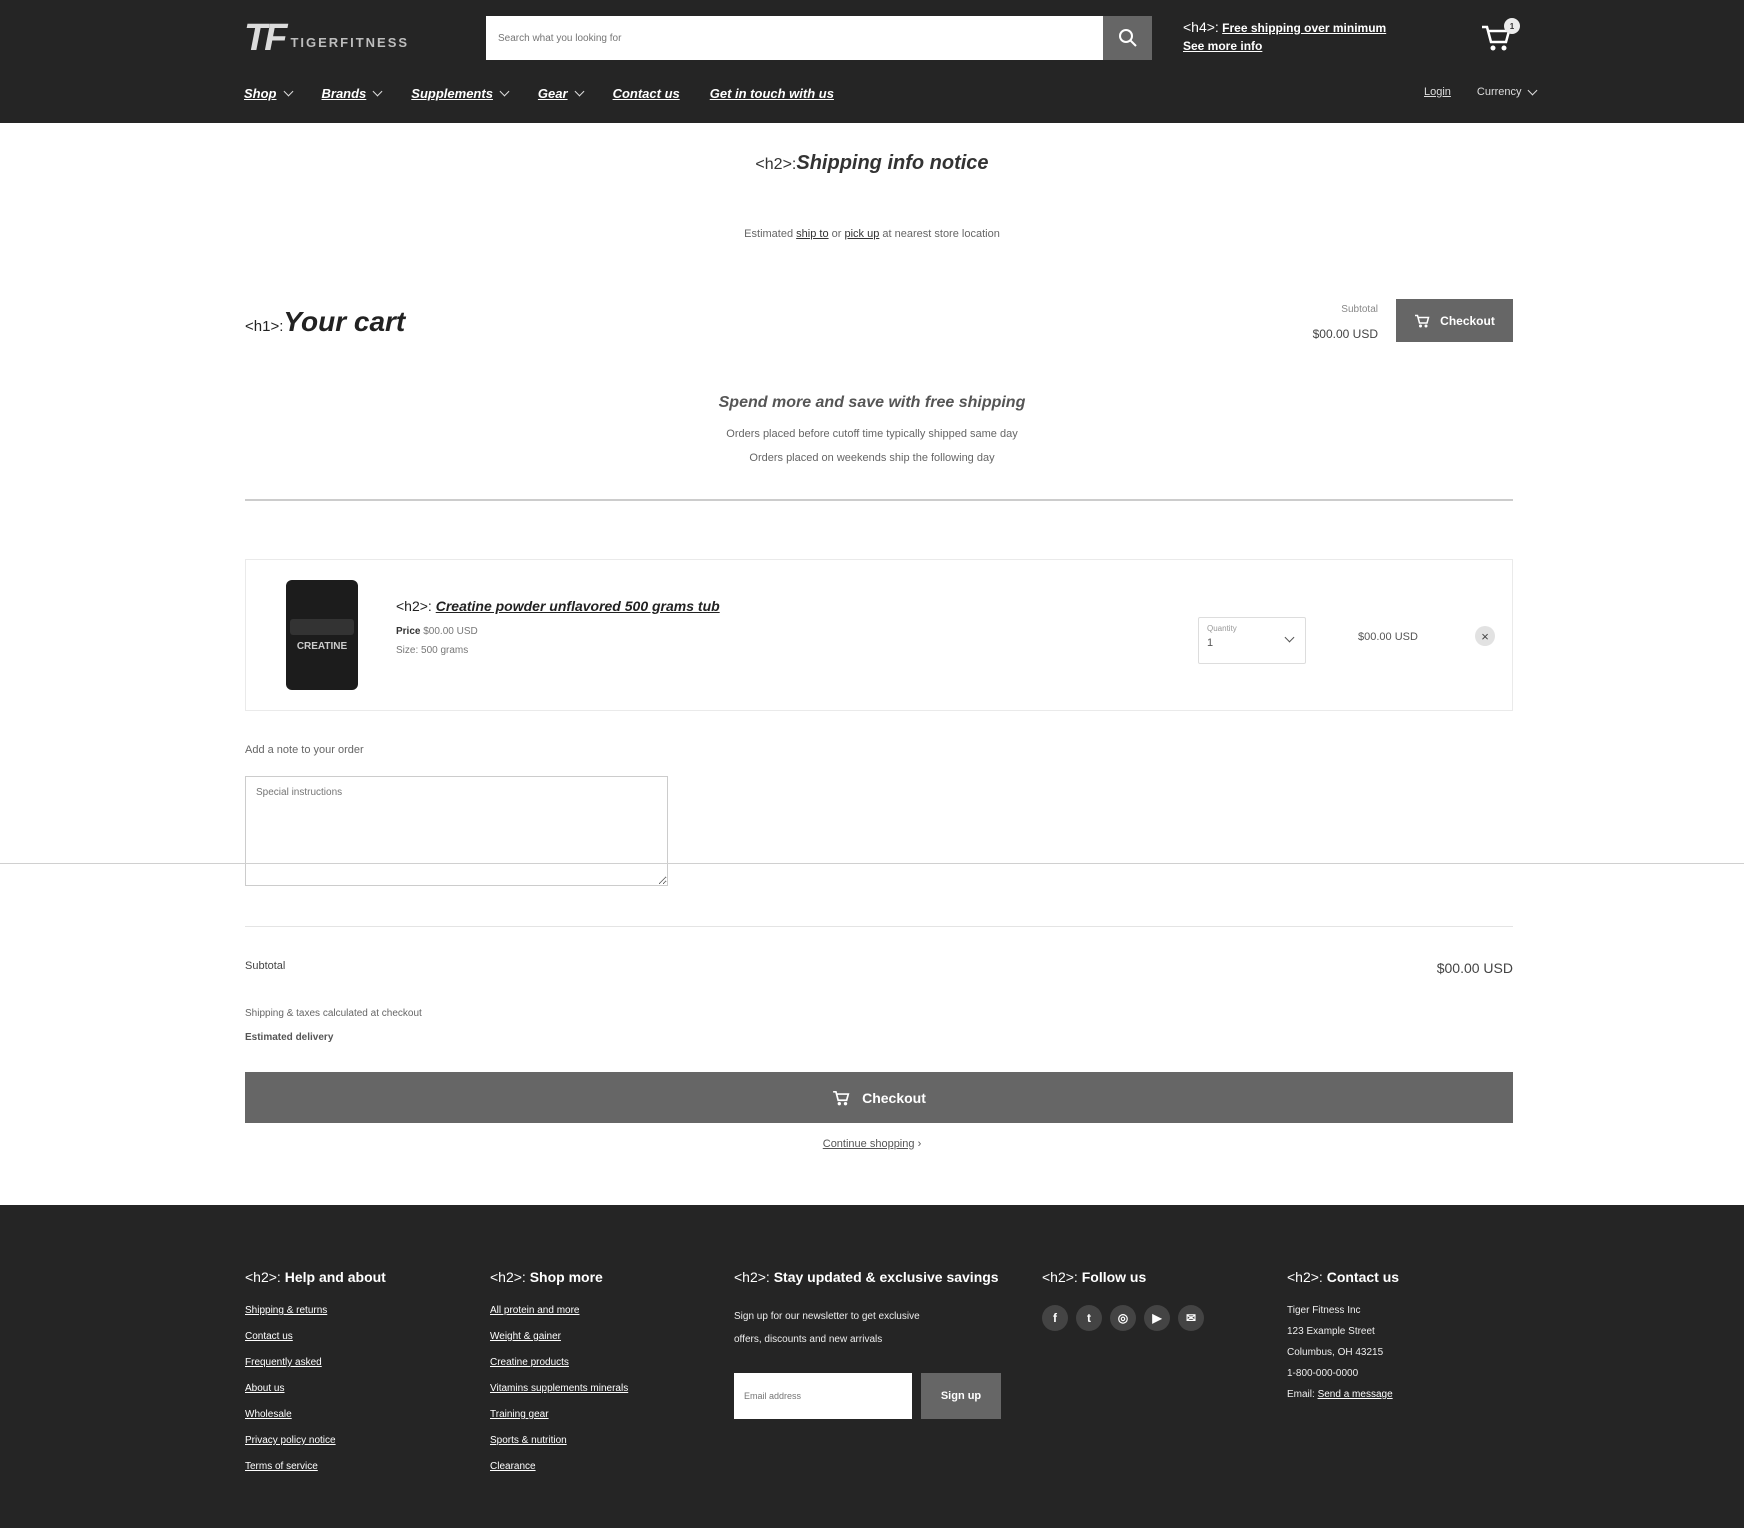 This screenshot has width=1744, height=1528. What do you see at coordinates (1324, 1310) in the screenshot?
I see `contact-line: Tiger Fitness Inc` at bounding box center [1324, 1310].